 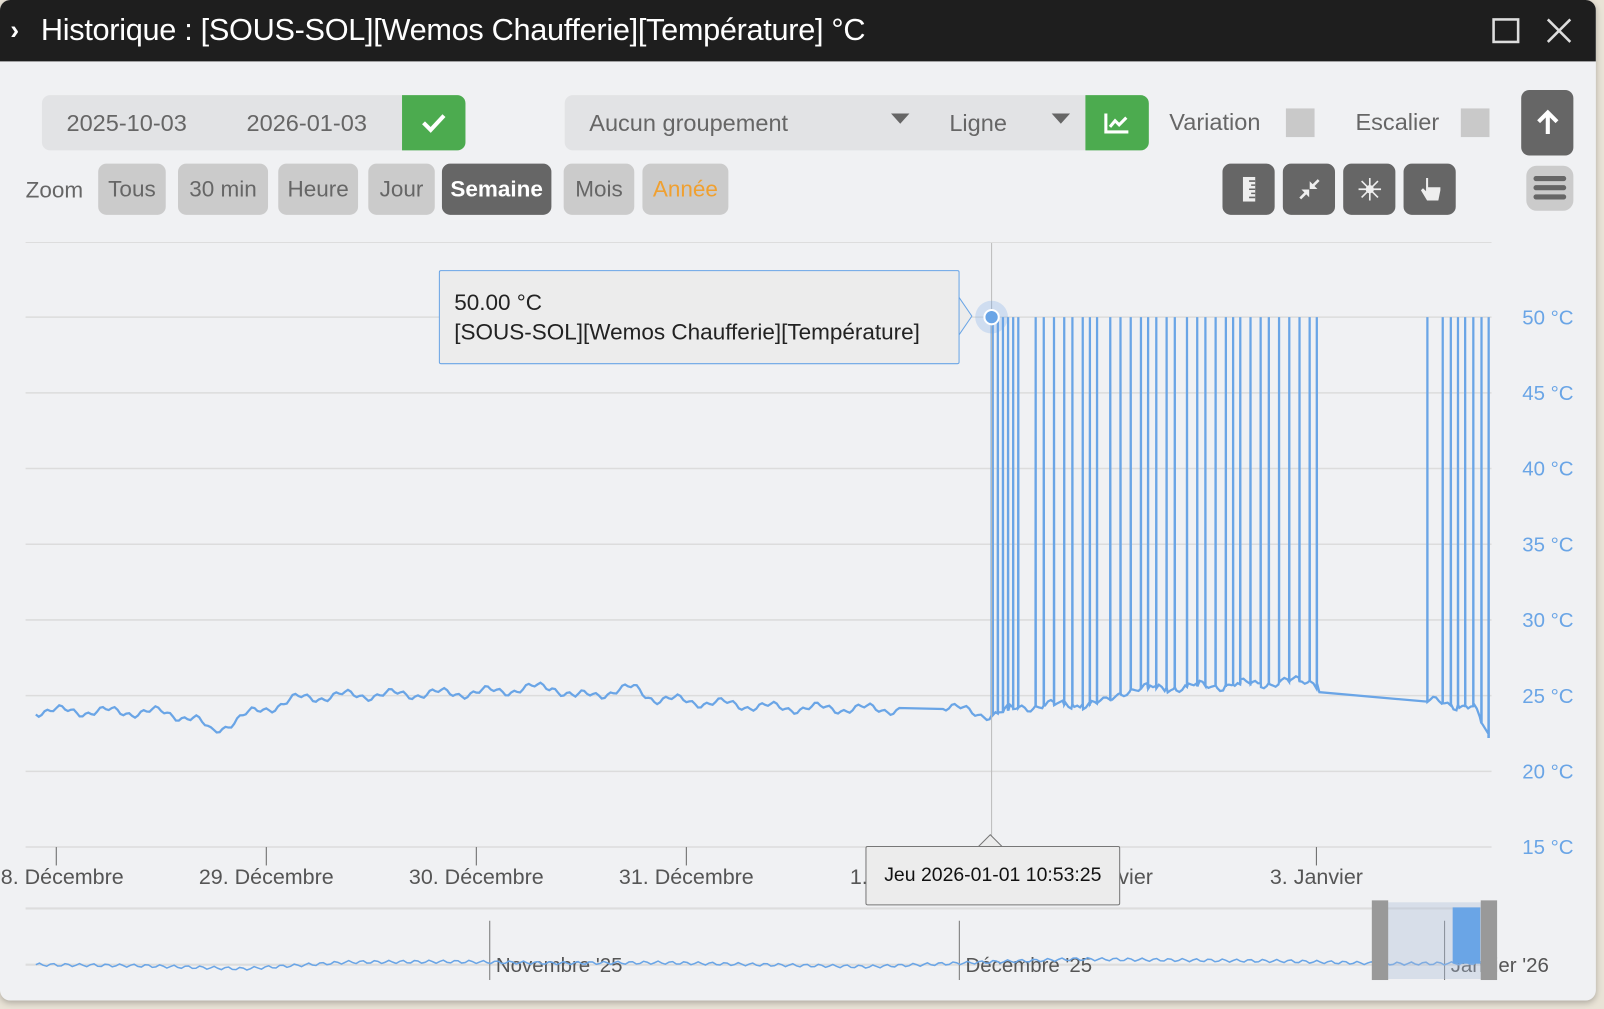 What do you see at coordinates (14, 30) in the screenshot?
I see `chevron-right-icon: ›` at bounding box center [14, 30].